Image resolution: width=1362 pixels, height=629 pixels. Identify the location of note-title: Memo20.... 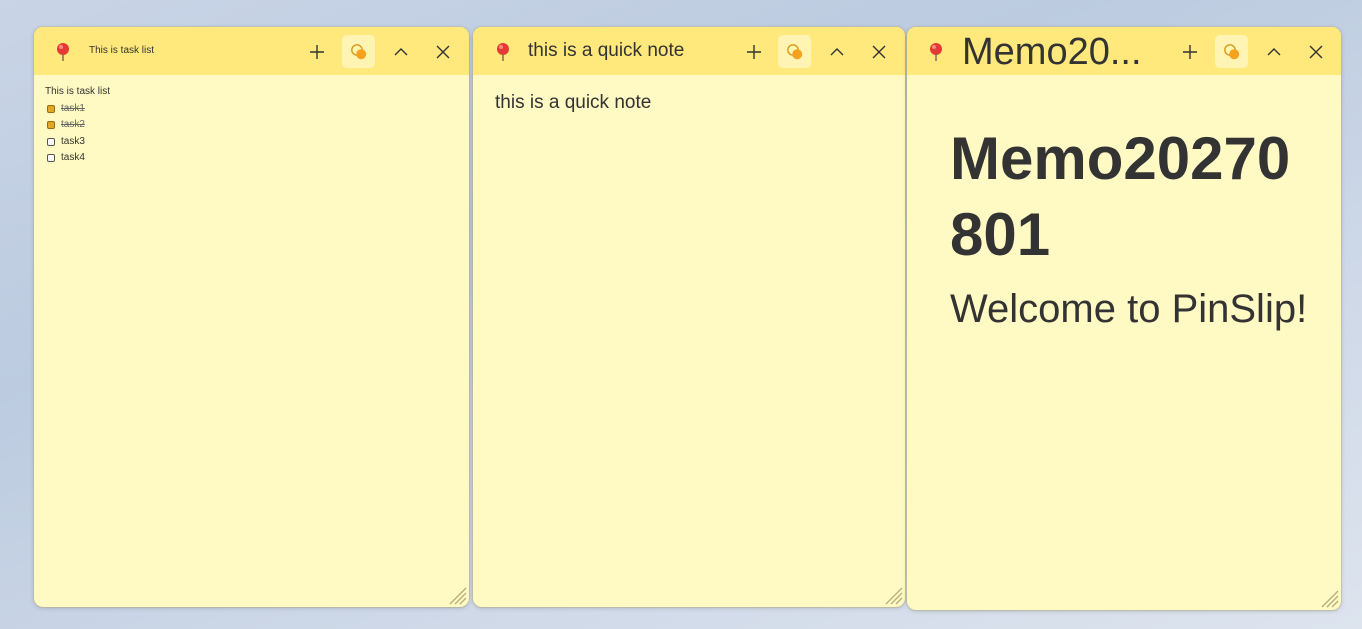
(1057, 52).